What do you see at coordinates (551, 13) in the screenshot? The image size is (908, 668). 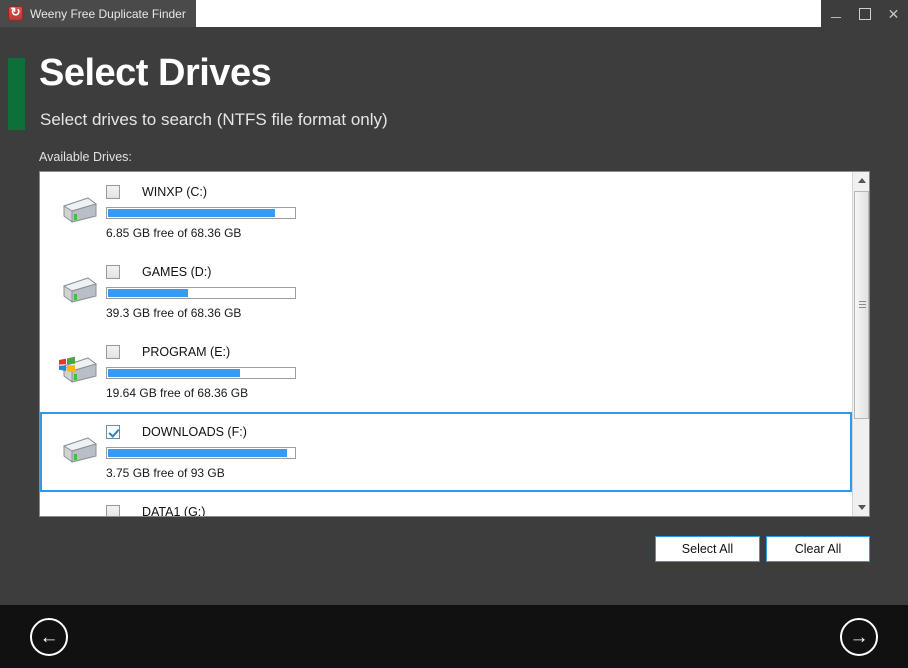 I see `title-bar-filler` at bounding box center [551, 13].